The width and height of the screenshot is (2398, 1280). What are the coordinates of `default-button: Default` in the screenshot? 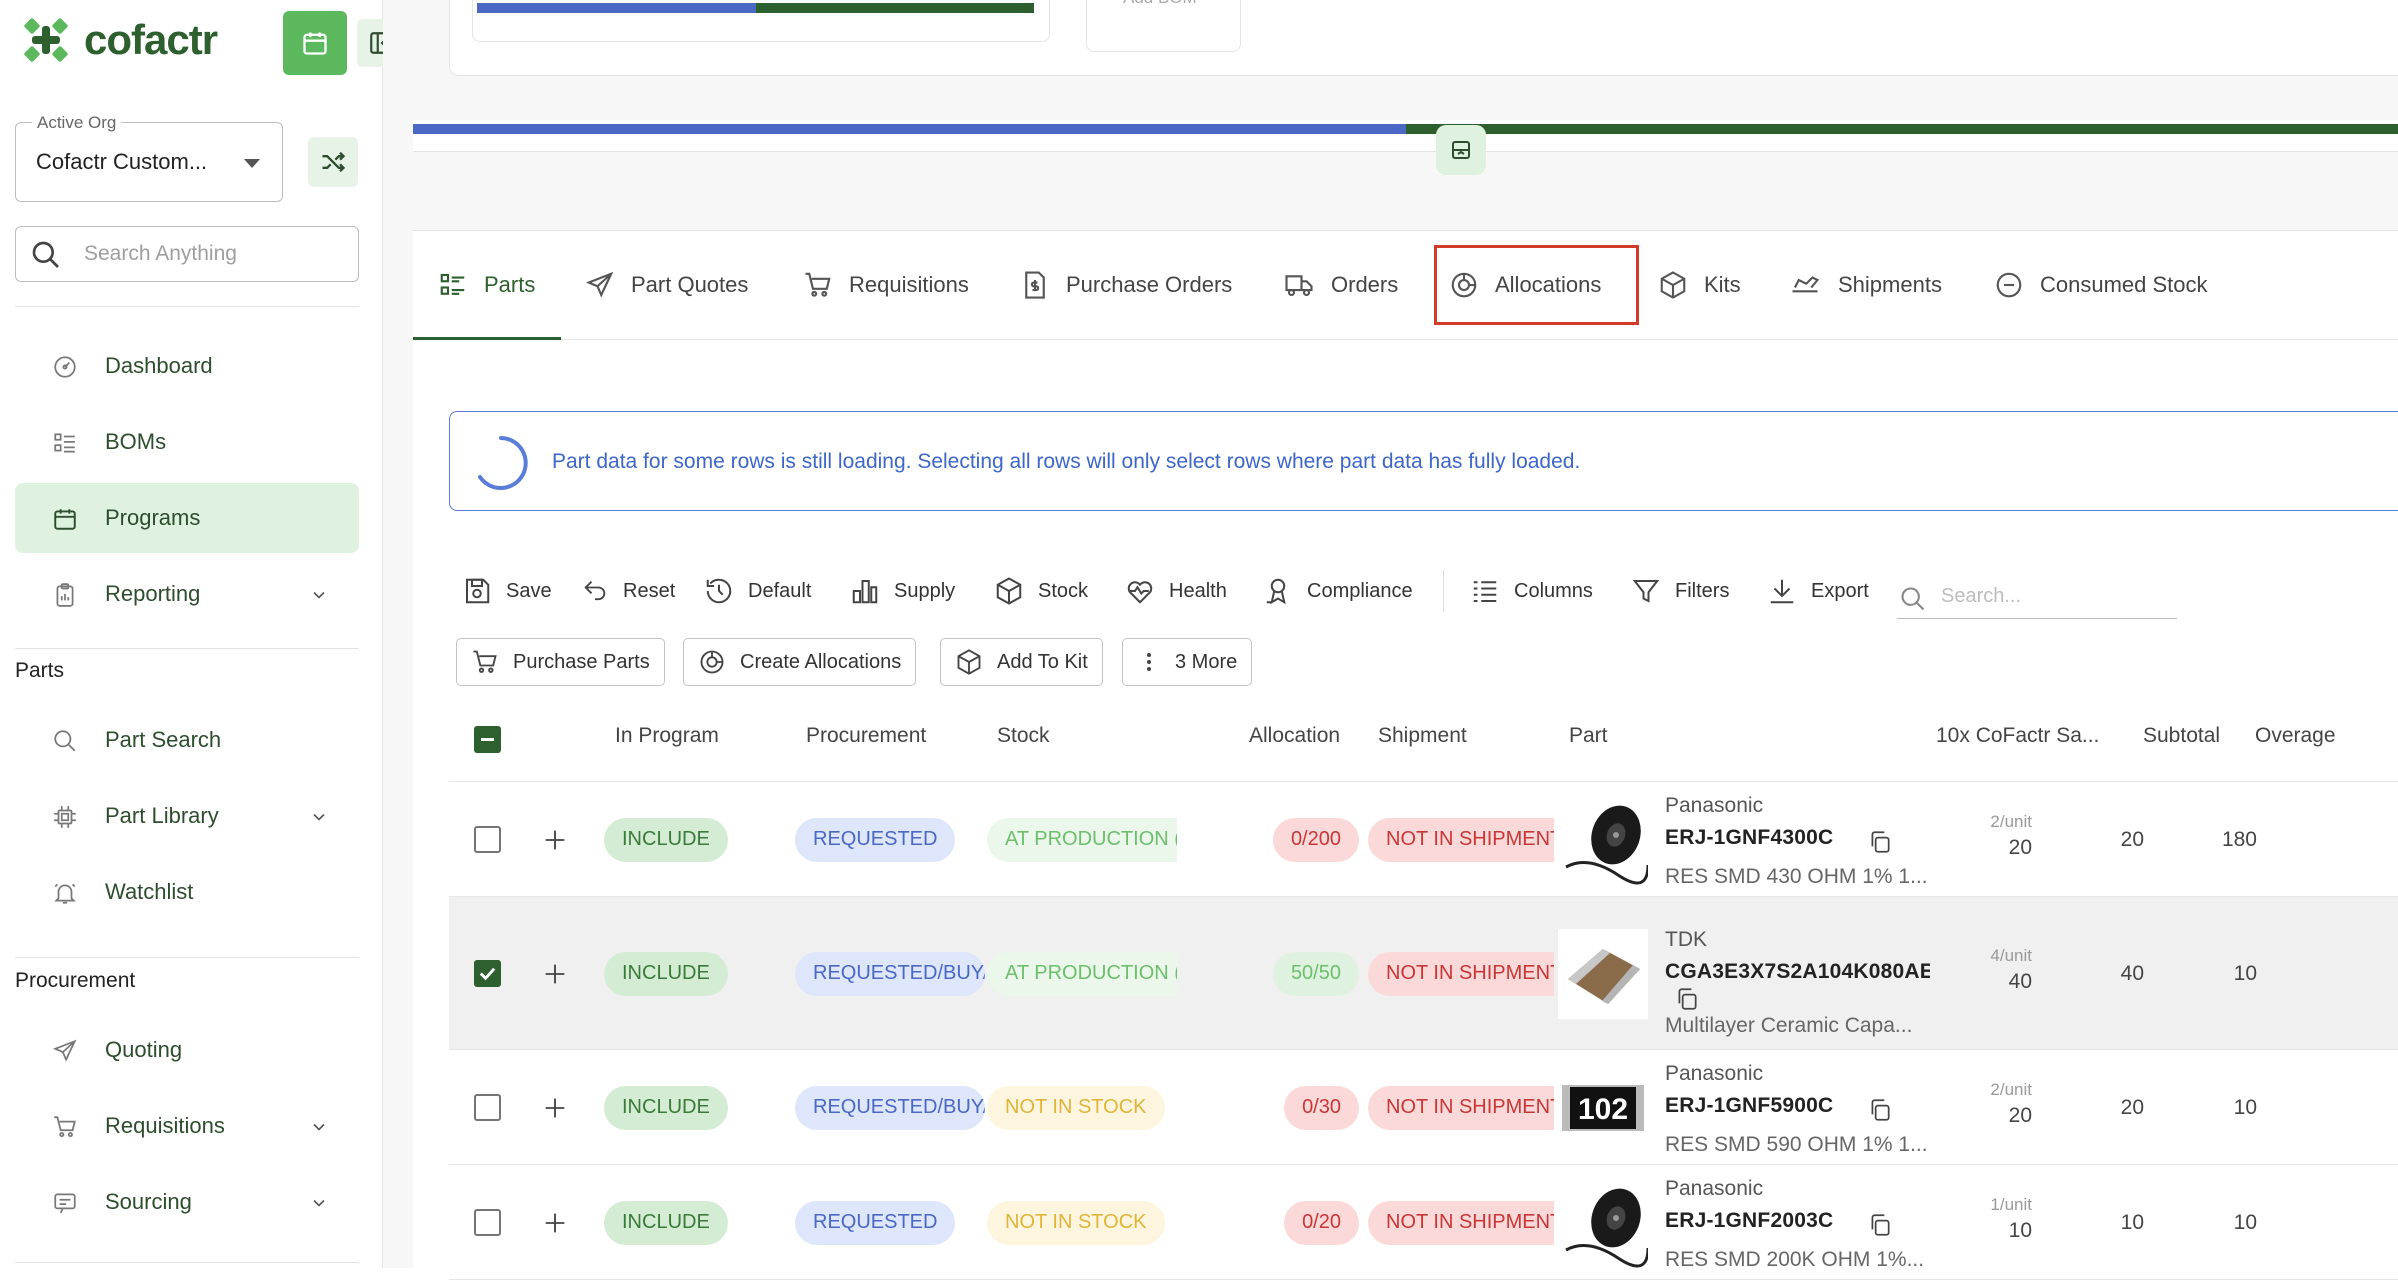 It's located at (757, 591).